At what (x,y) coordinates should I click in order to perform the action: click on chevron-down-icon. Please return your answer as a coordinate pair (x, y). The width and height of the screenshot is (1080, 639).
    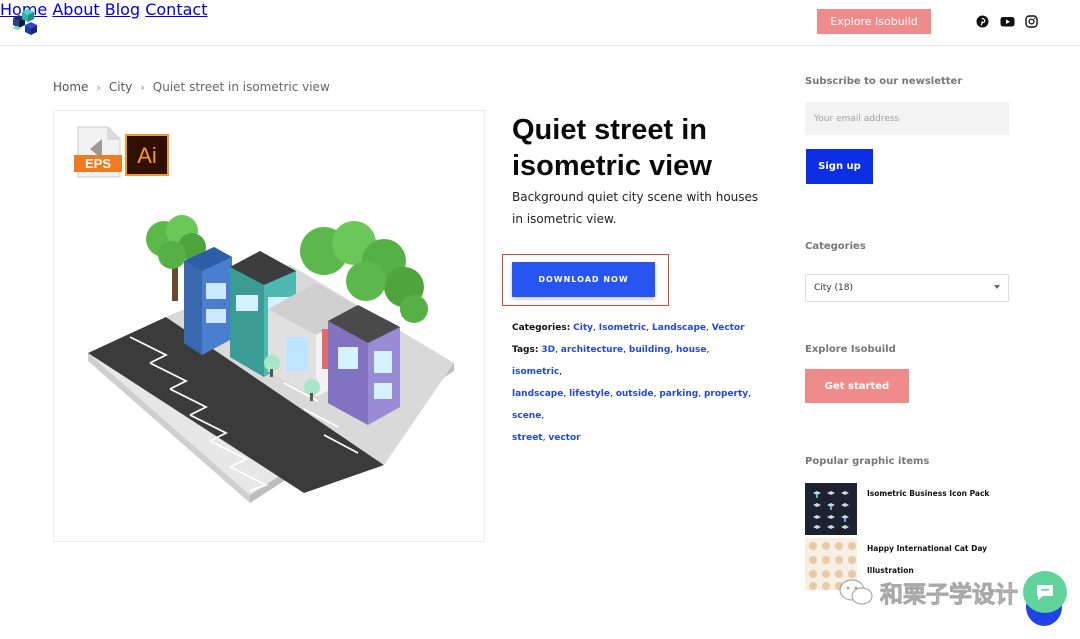
    Looking at the image, I should click on (997, 287).